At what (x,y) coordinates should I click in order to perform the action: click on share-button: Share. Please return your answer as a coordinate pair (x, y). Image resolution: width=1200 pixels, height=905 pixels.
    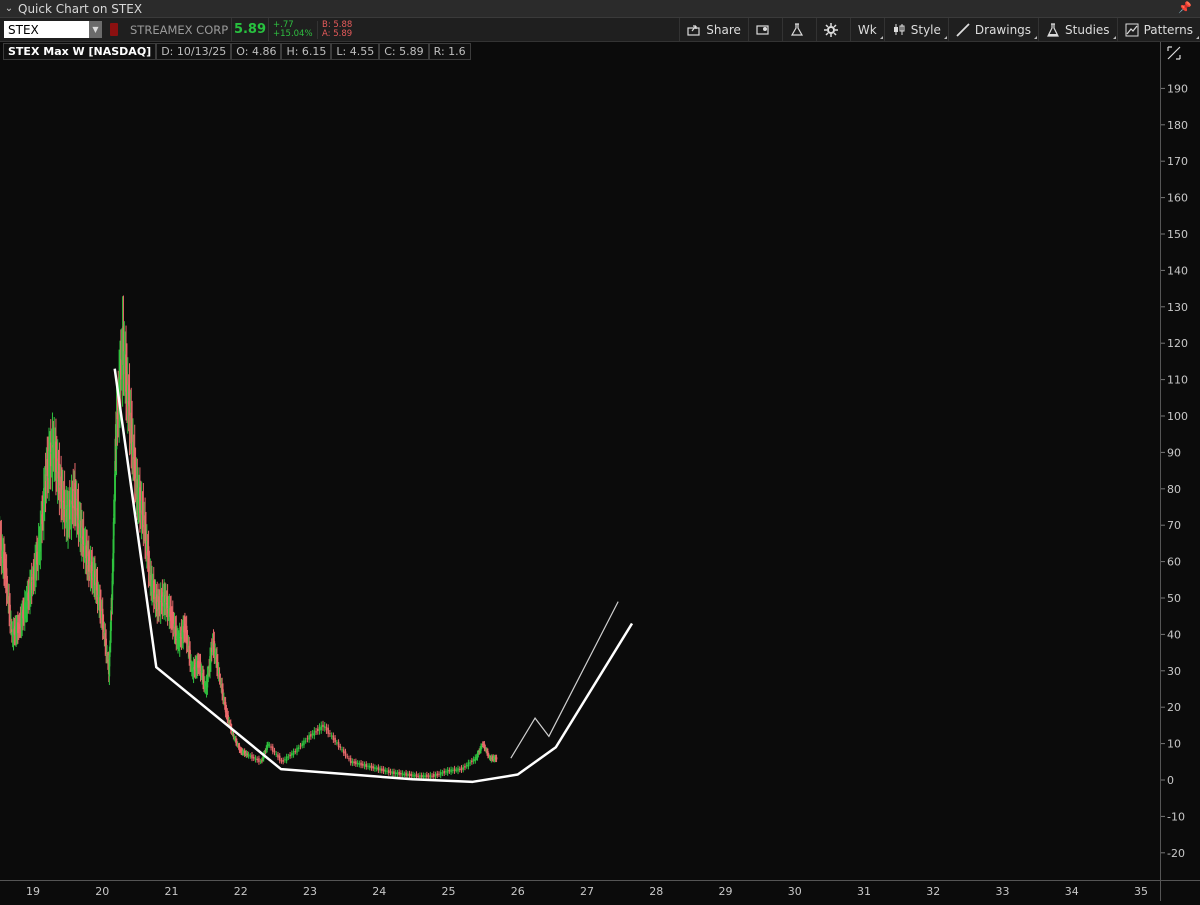
    Looking at the image, I should click on (713, 29).